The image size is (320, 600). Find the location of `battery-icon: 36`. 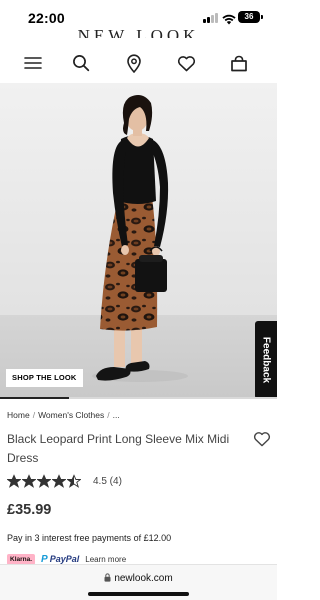

battery-icon: 36 is located at coordinates (250, 17).